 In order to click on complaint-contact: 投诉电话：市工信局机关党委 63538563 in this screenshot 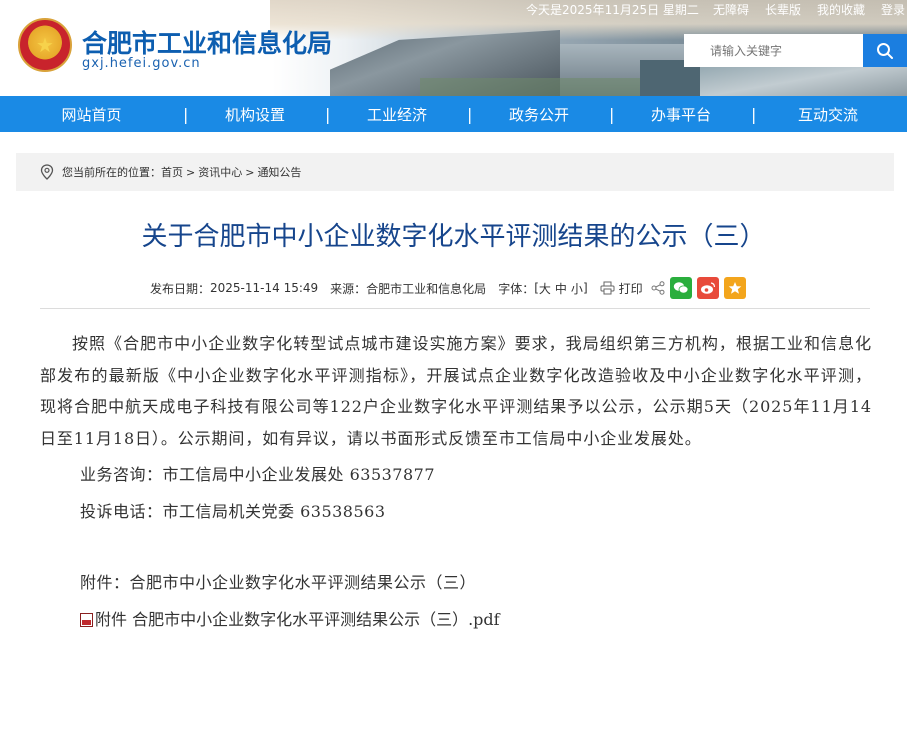, I will do `click(233, 511)`.